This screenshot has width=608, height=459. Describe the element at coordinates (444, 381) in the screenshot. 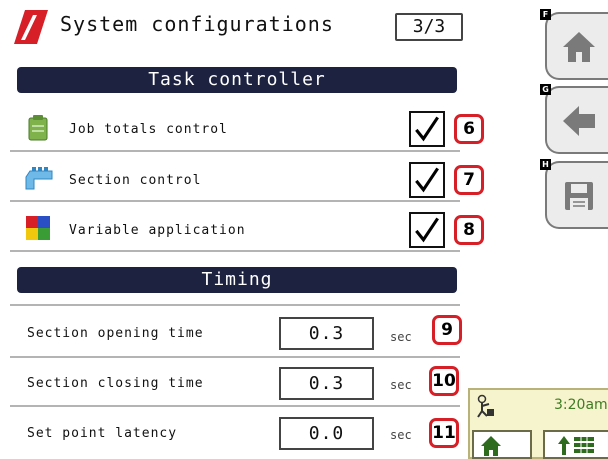

I see `callout-badge: 10` at that location.